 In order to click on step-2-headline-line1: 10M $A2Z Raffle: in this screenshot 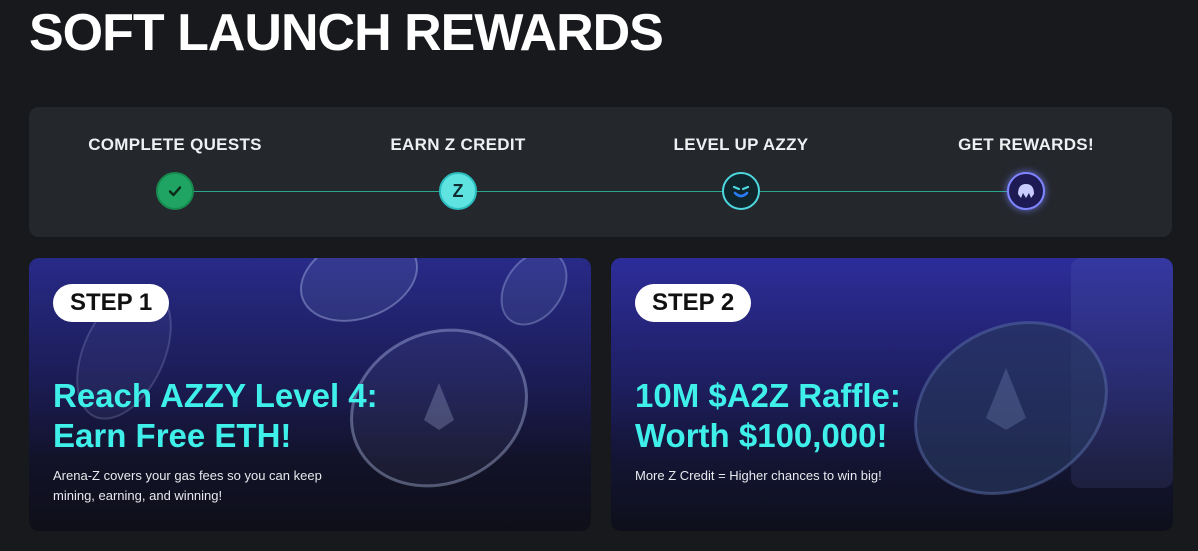, I will do `click(768, 395)`.